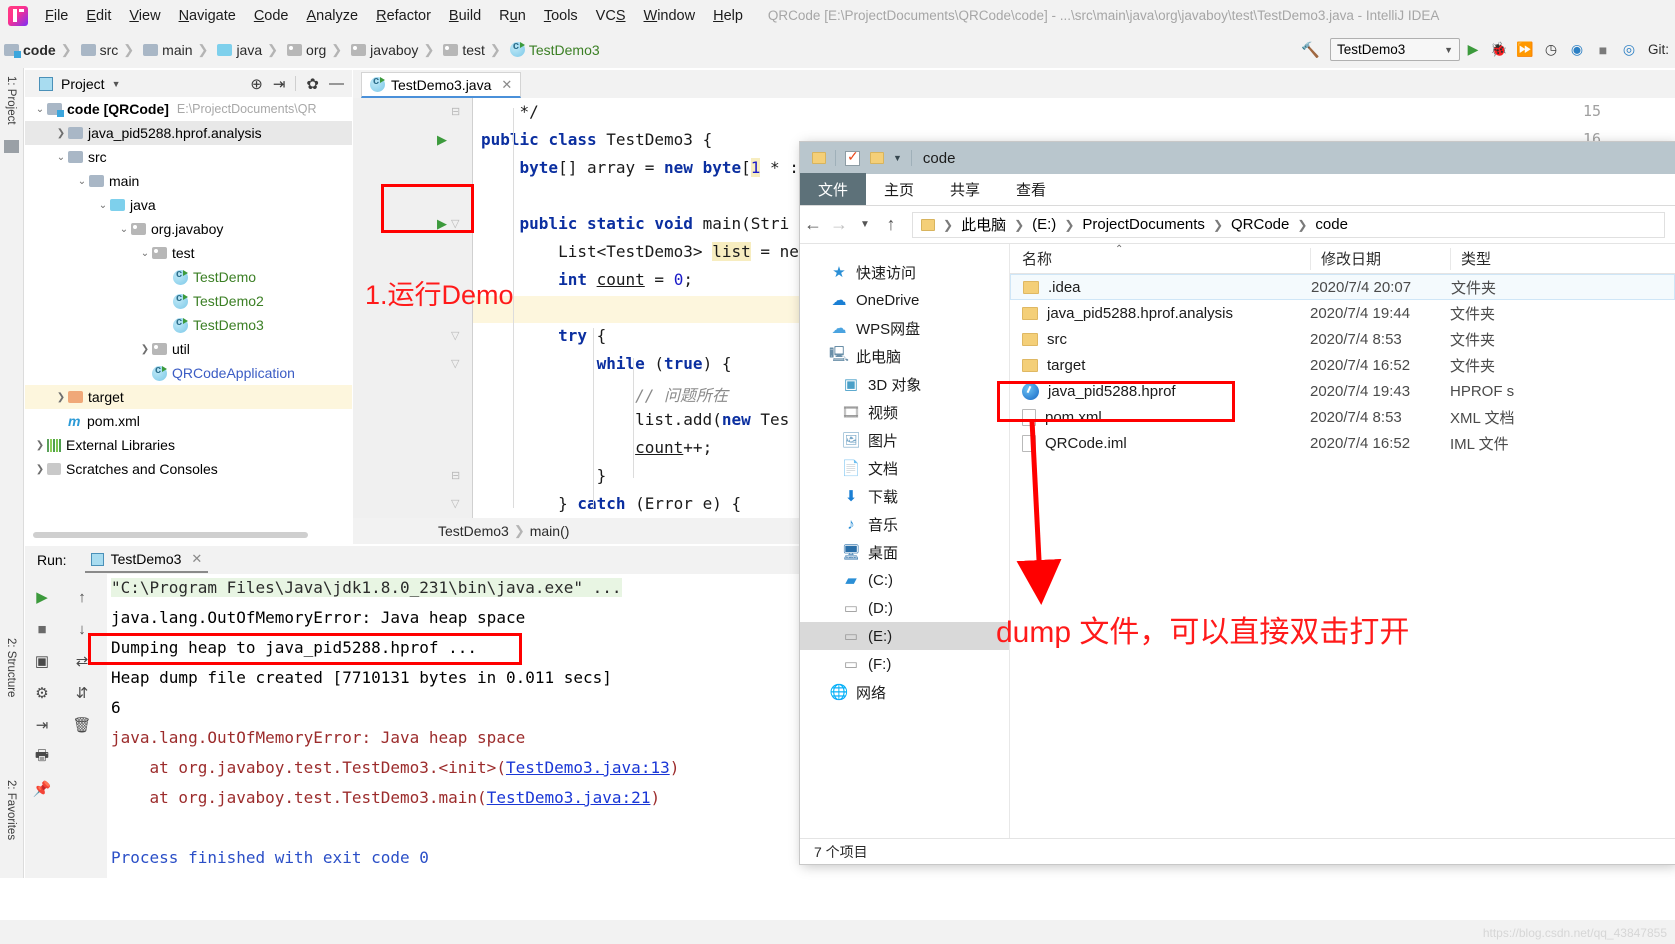  I want to click on menu-item-help: Help, so click(728, 16).